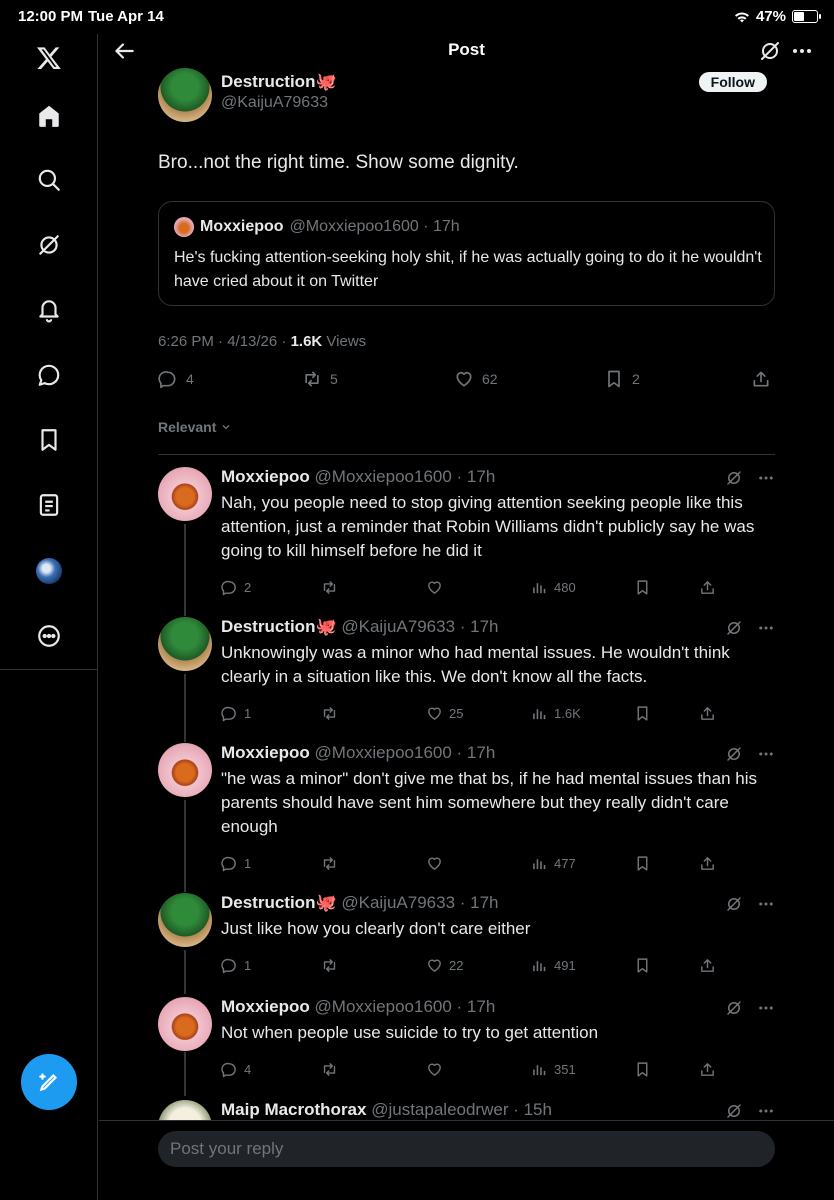  What do you see at coordinates (236, 587) in the screenshot?
I see `reply-button: 2` at bounding box center [236, 587].